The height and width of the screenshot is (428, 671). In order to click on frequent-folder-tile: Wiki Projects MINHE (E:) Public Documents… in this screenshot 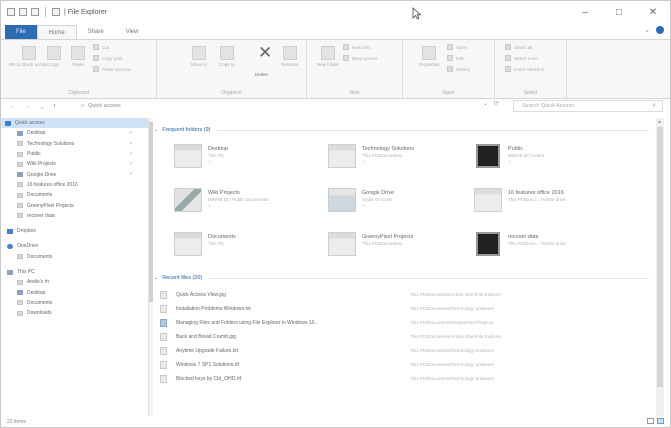, I will do `click(237, 201)`.